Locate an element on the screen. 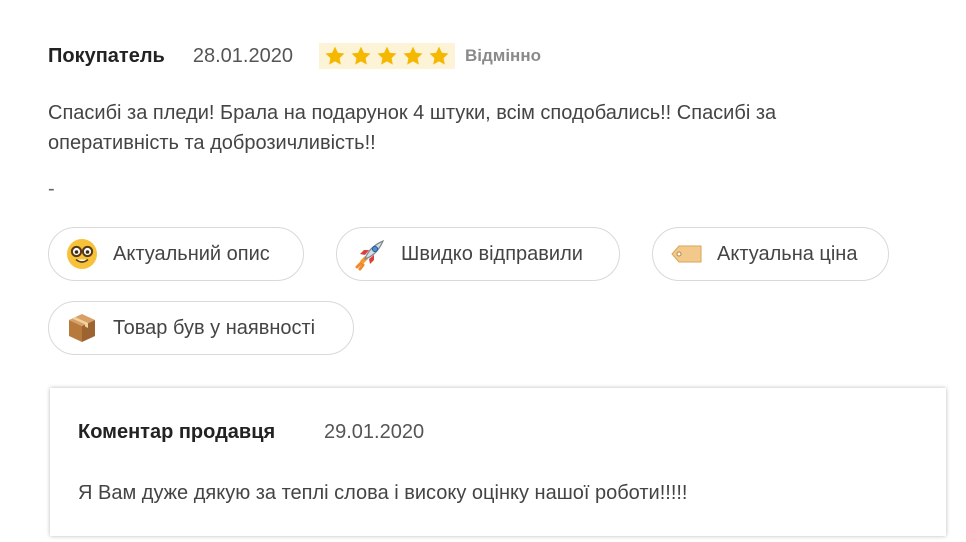  review-author: Покупатель is located at coordinates (106, 55).